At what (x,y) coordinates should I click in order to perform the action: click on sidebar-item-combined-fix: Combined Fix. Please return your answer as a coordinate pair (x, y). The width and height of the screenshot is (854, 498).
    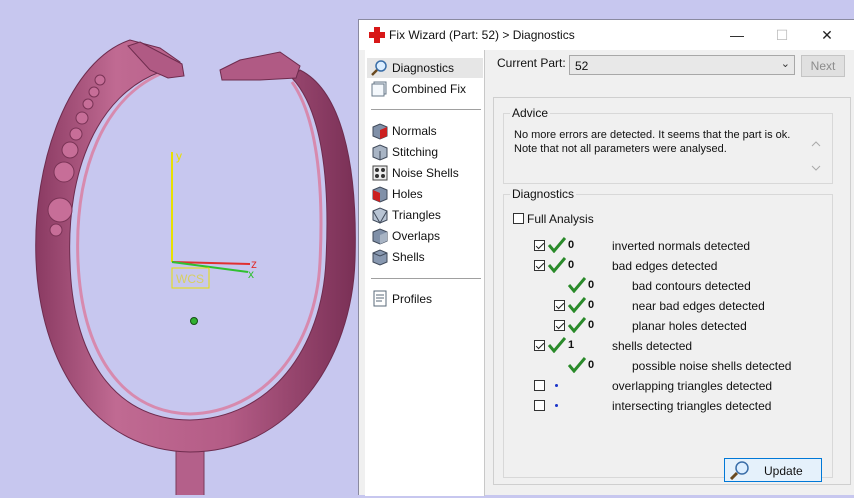
    Looking at the image, I should click on (425, 89).